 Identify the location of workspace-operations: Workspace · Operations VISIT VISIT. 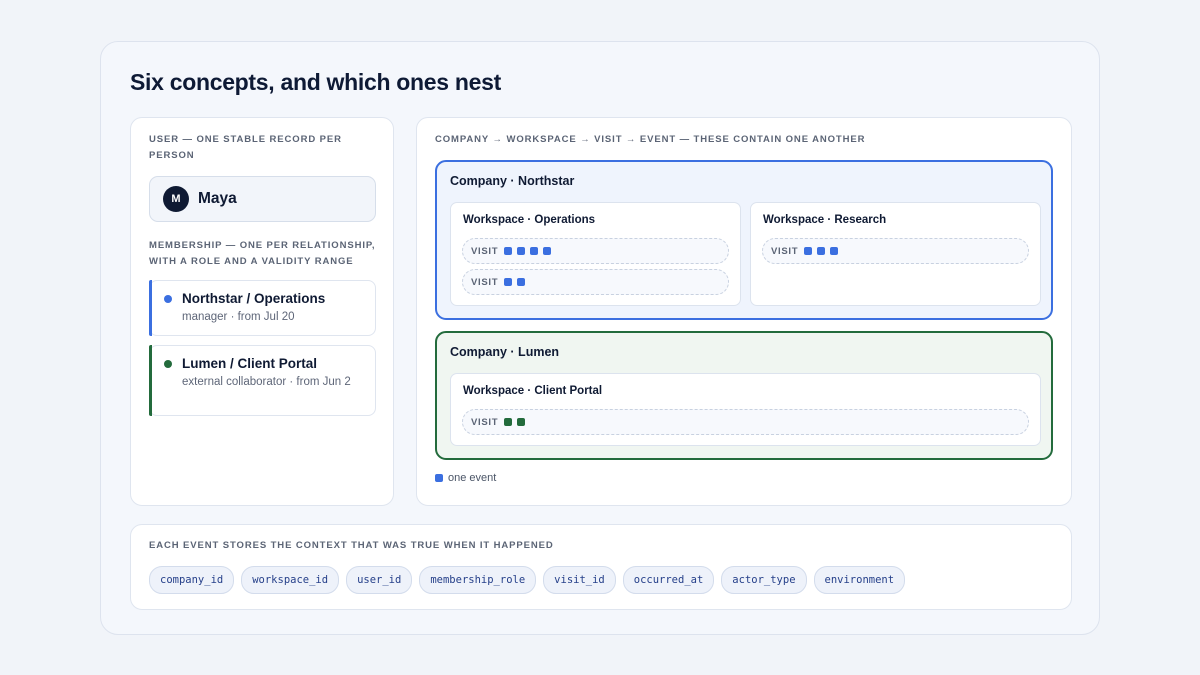
(595, 254).